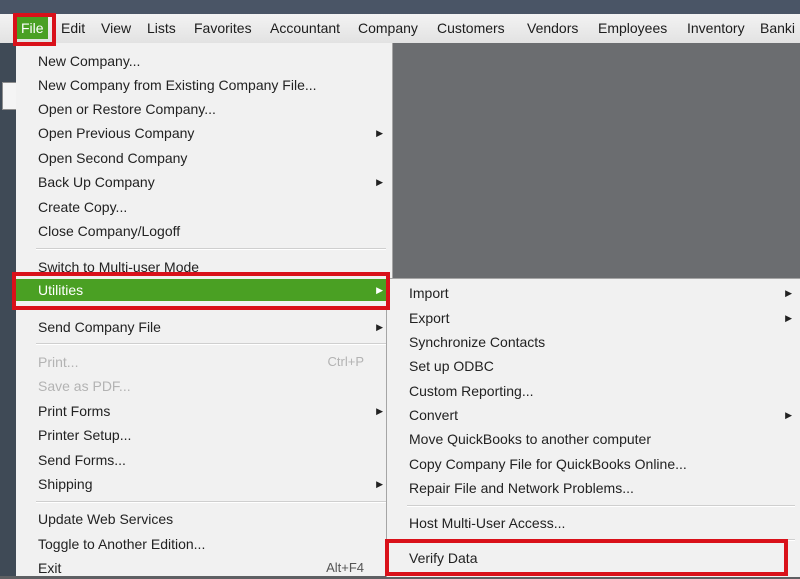 Image resolution: width=800 pixels, height=579 pixels. What do you see at coordinates (74, 411) in the screenshot?
I see `menu-item-label: Print Forms` at bounding box center [74, 411].